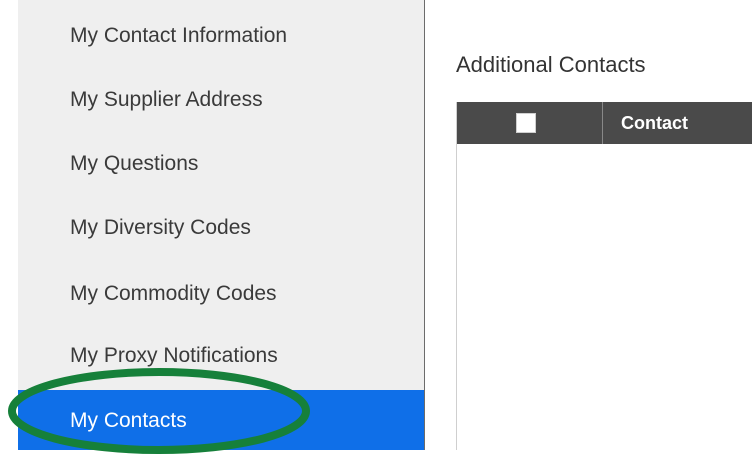 Image resolution: width=752 pixels, height=464 pixels. What do you see at coordinates (160, 227) in the screenshot?
I see `sidebar-item-label: My Diversity Codes` at bounding box center [160, 227].